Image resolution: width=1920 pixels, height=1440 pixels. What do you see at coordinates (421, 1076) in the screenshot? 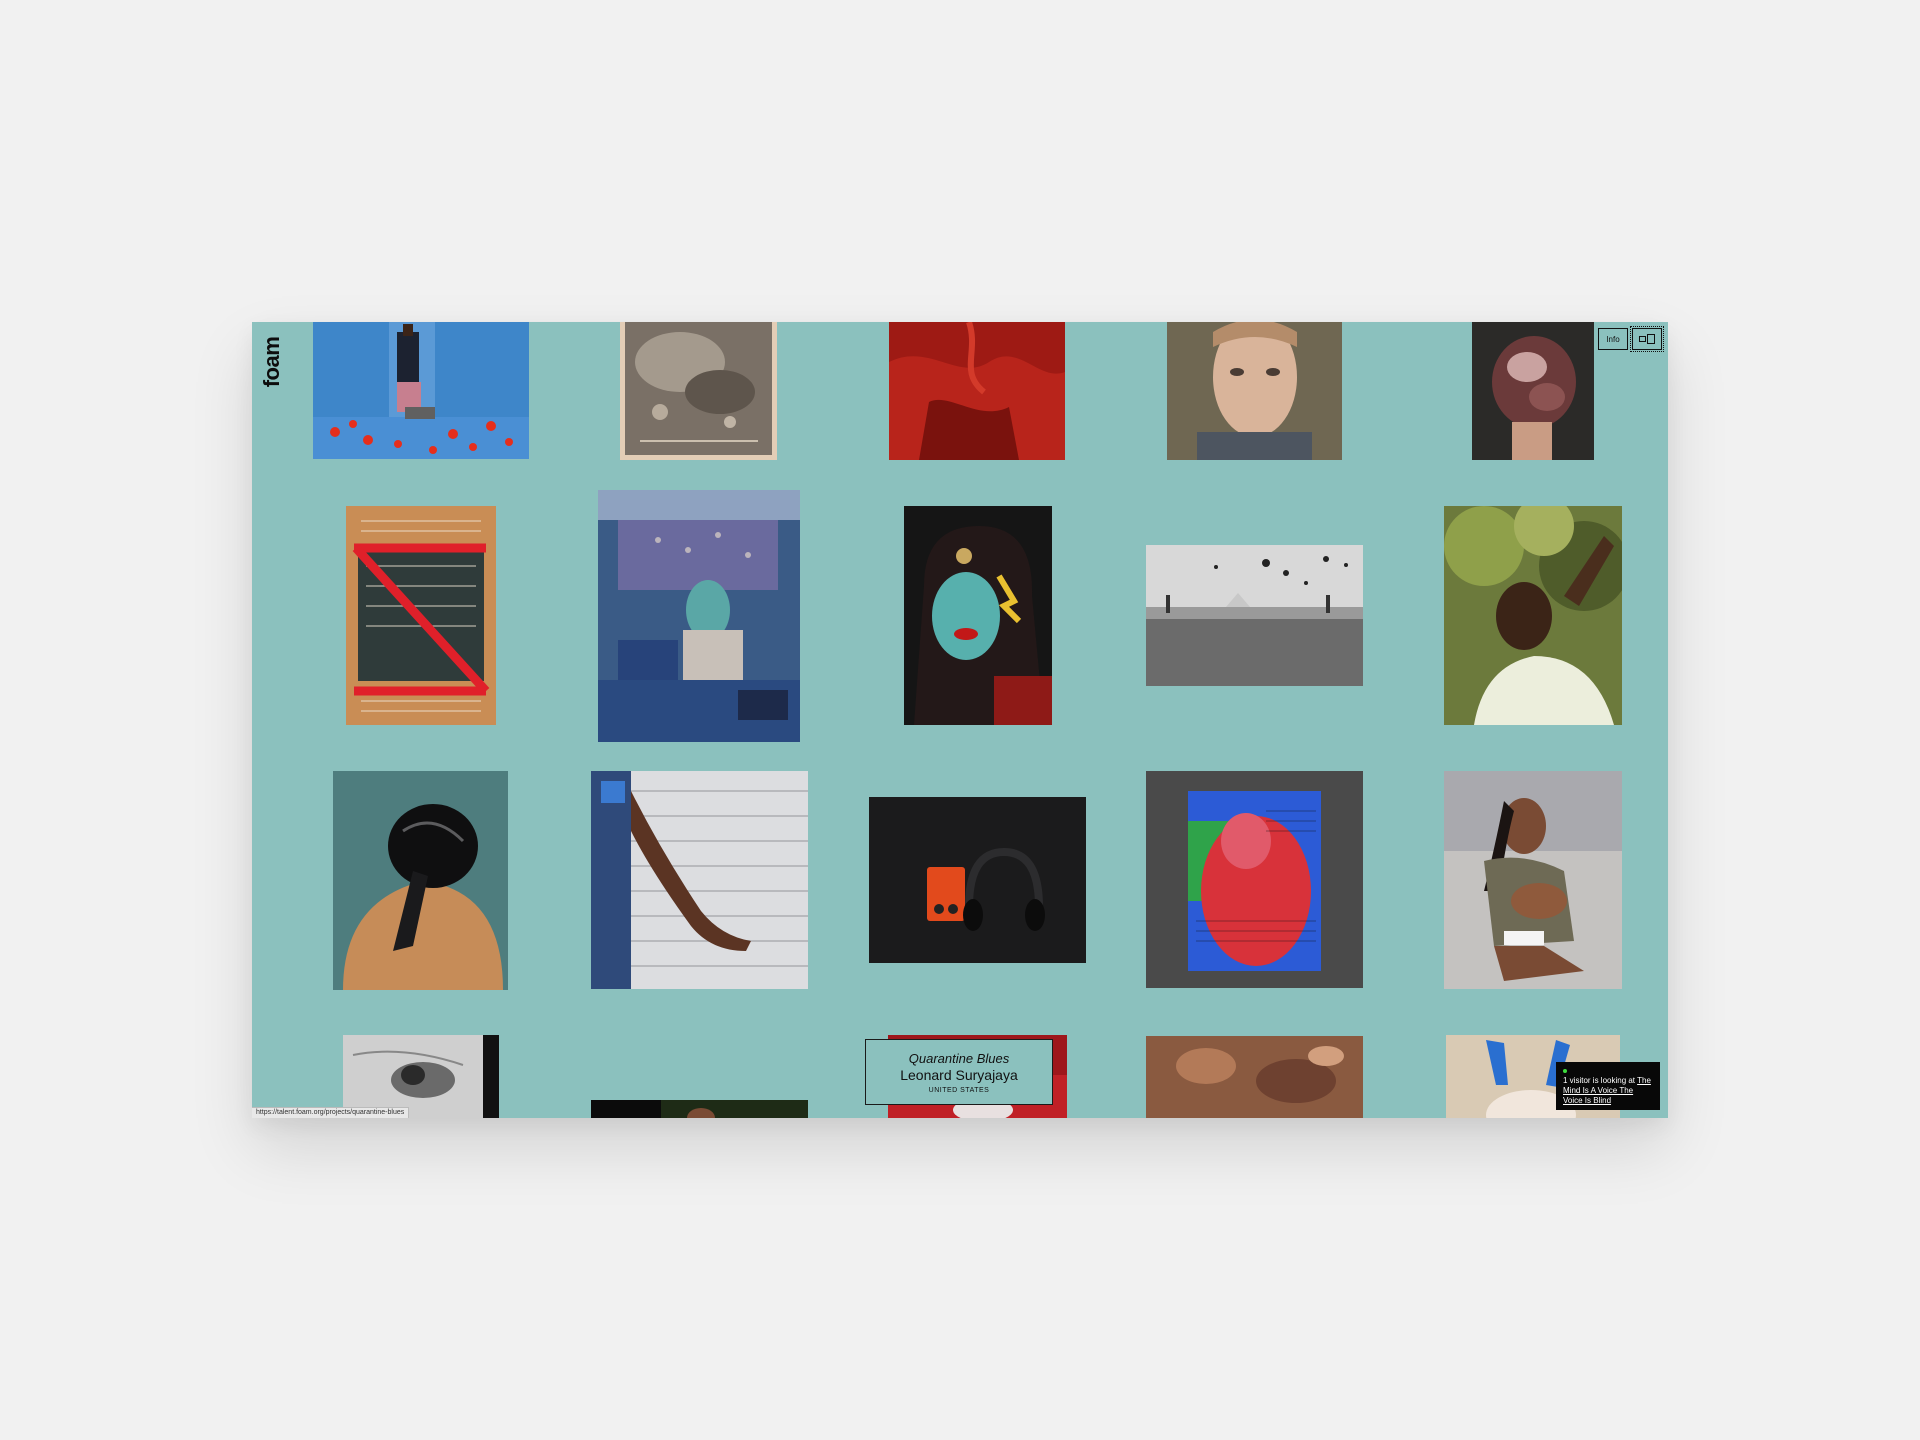
I see `photo-bw-man-lying` at bounding box center [421, 1076].